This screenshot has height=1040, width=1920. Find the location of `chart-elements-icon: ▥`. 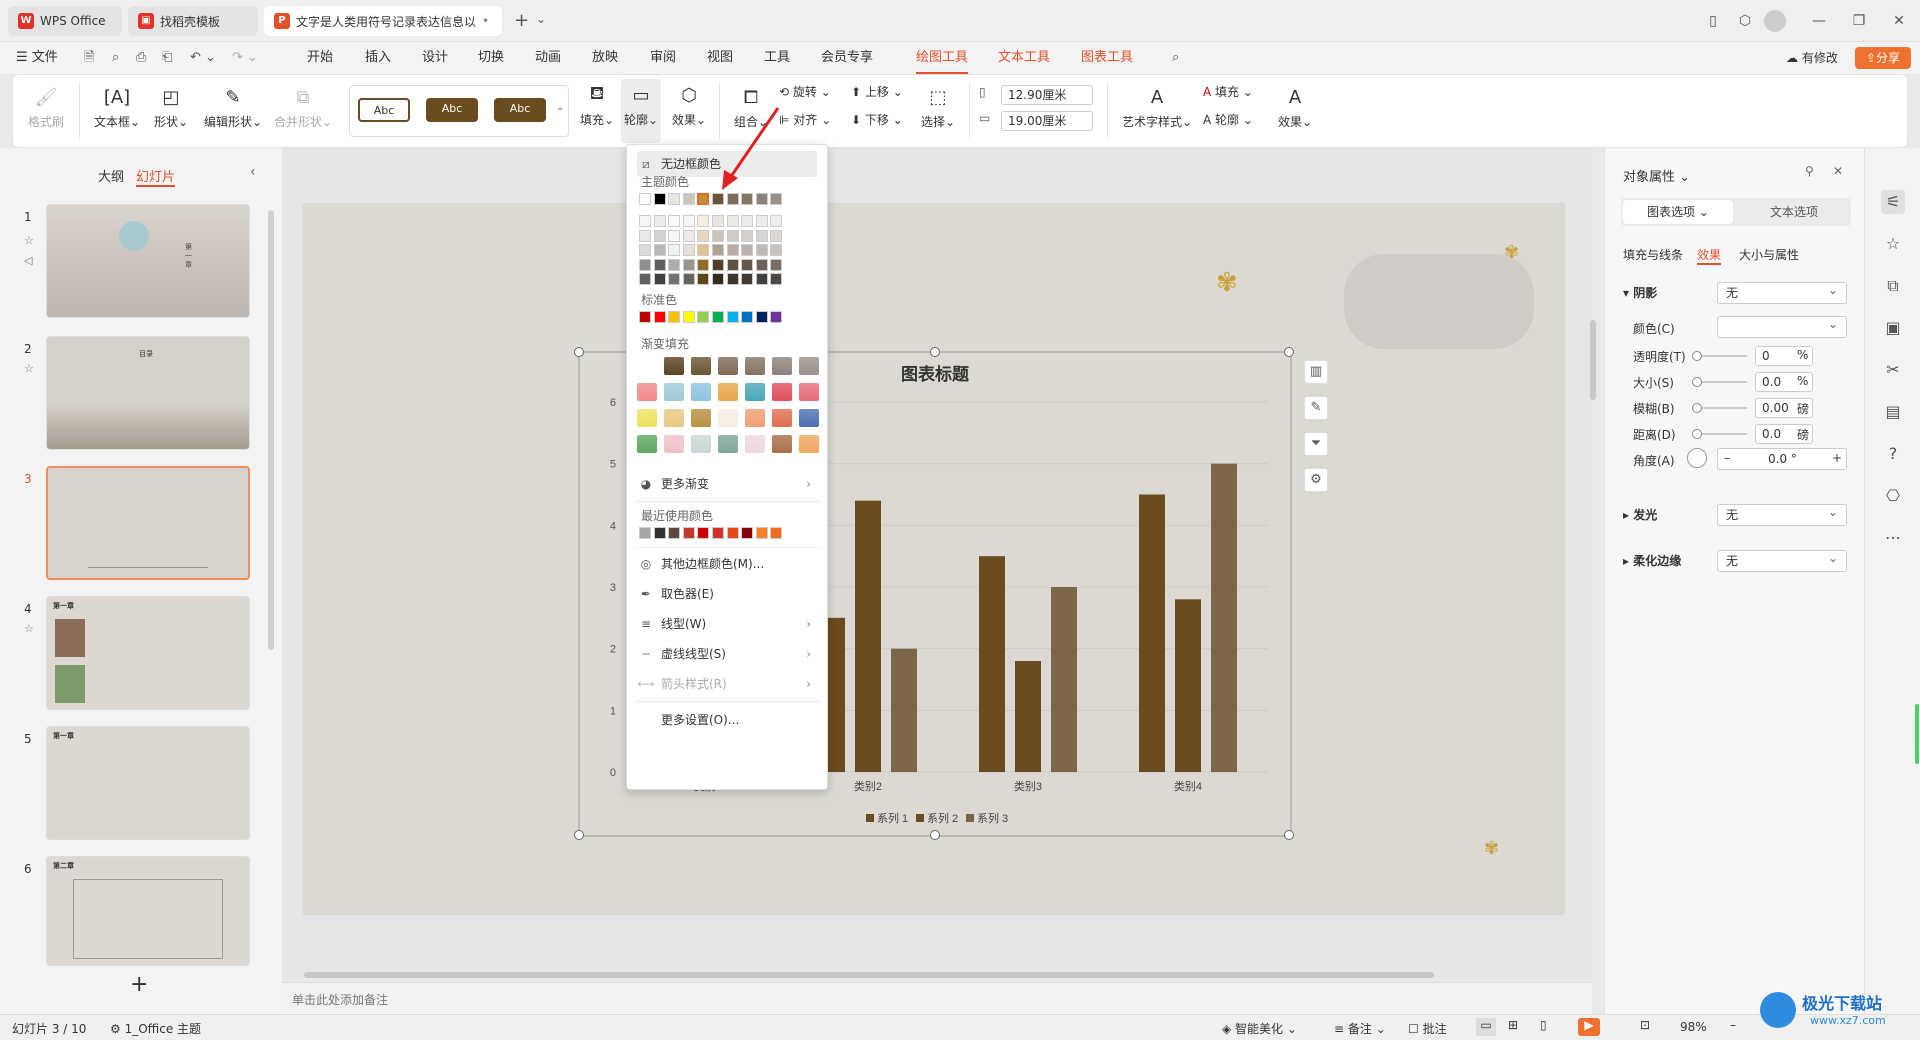

chart-elements-icon: ▥ is located at coordinates (1316, 372).